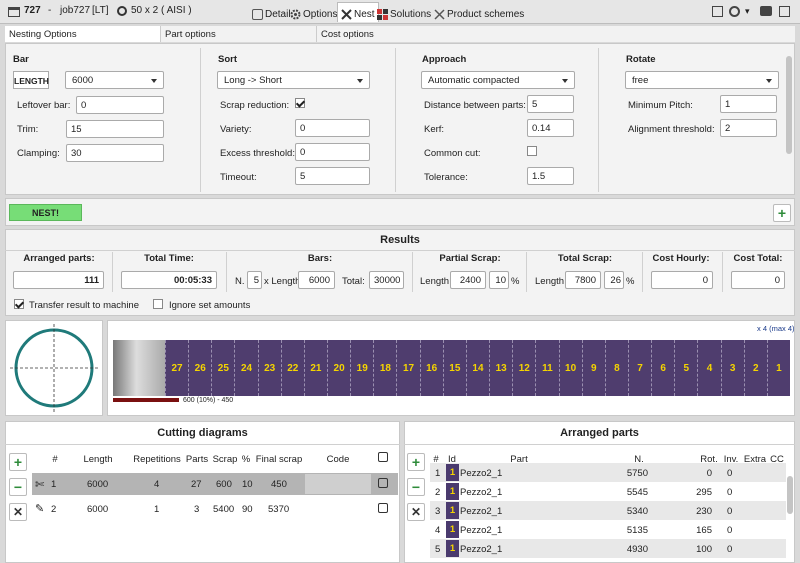 The height and width of the screenshot is (563, 800). What do you see at coordinates (254, 280) in the screenshot?
I see `bars-n-value: 5` at bounding box center [254, 280].